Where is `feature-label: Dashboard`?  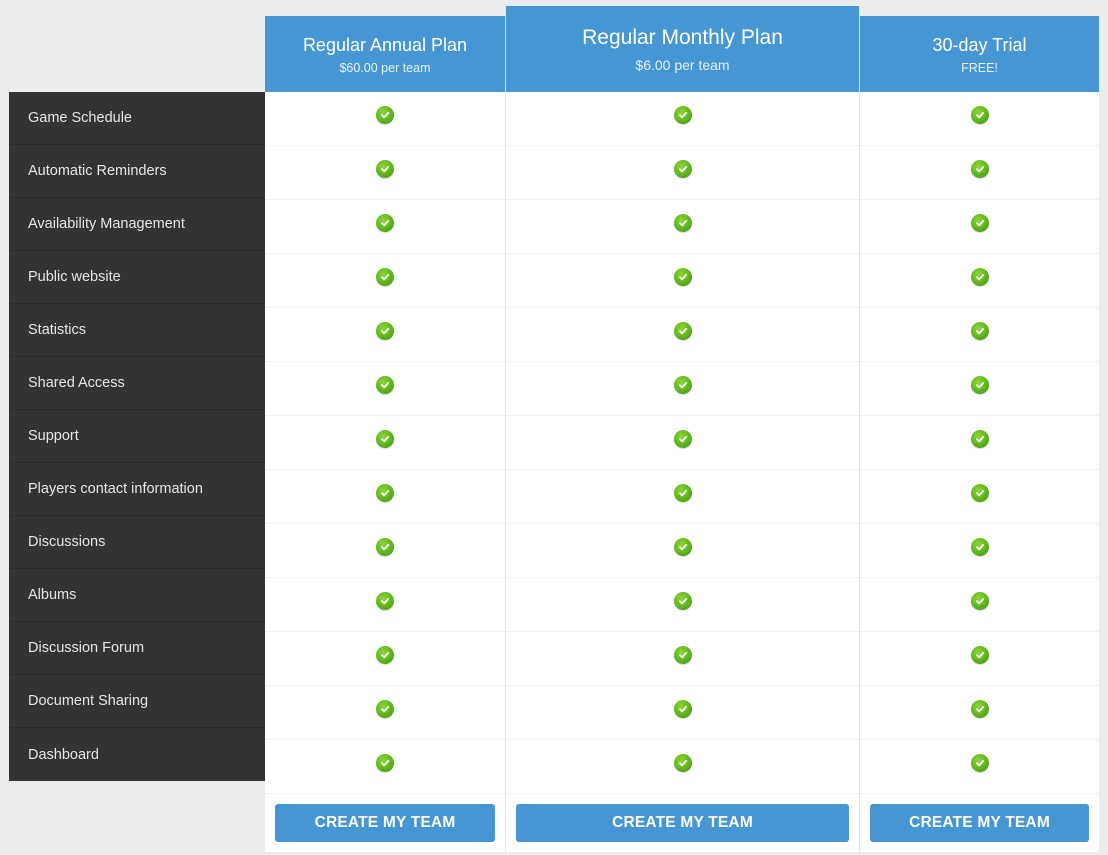
feature-label: Dashboard is located at coordinates (63, 754).